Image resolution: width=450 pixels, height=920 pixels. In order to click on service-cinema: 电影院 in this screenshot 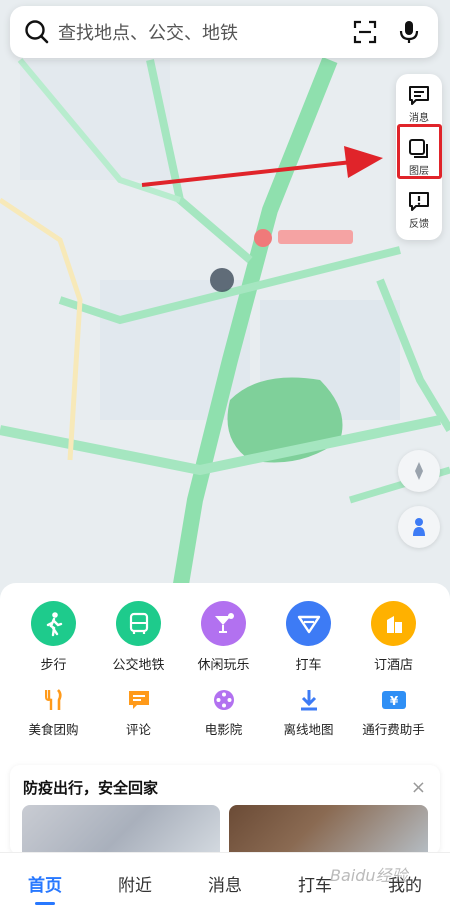, I will do `click(223, 712)`.